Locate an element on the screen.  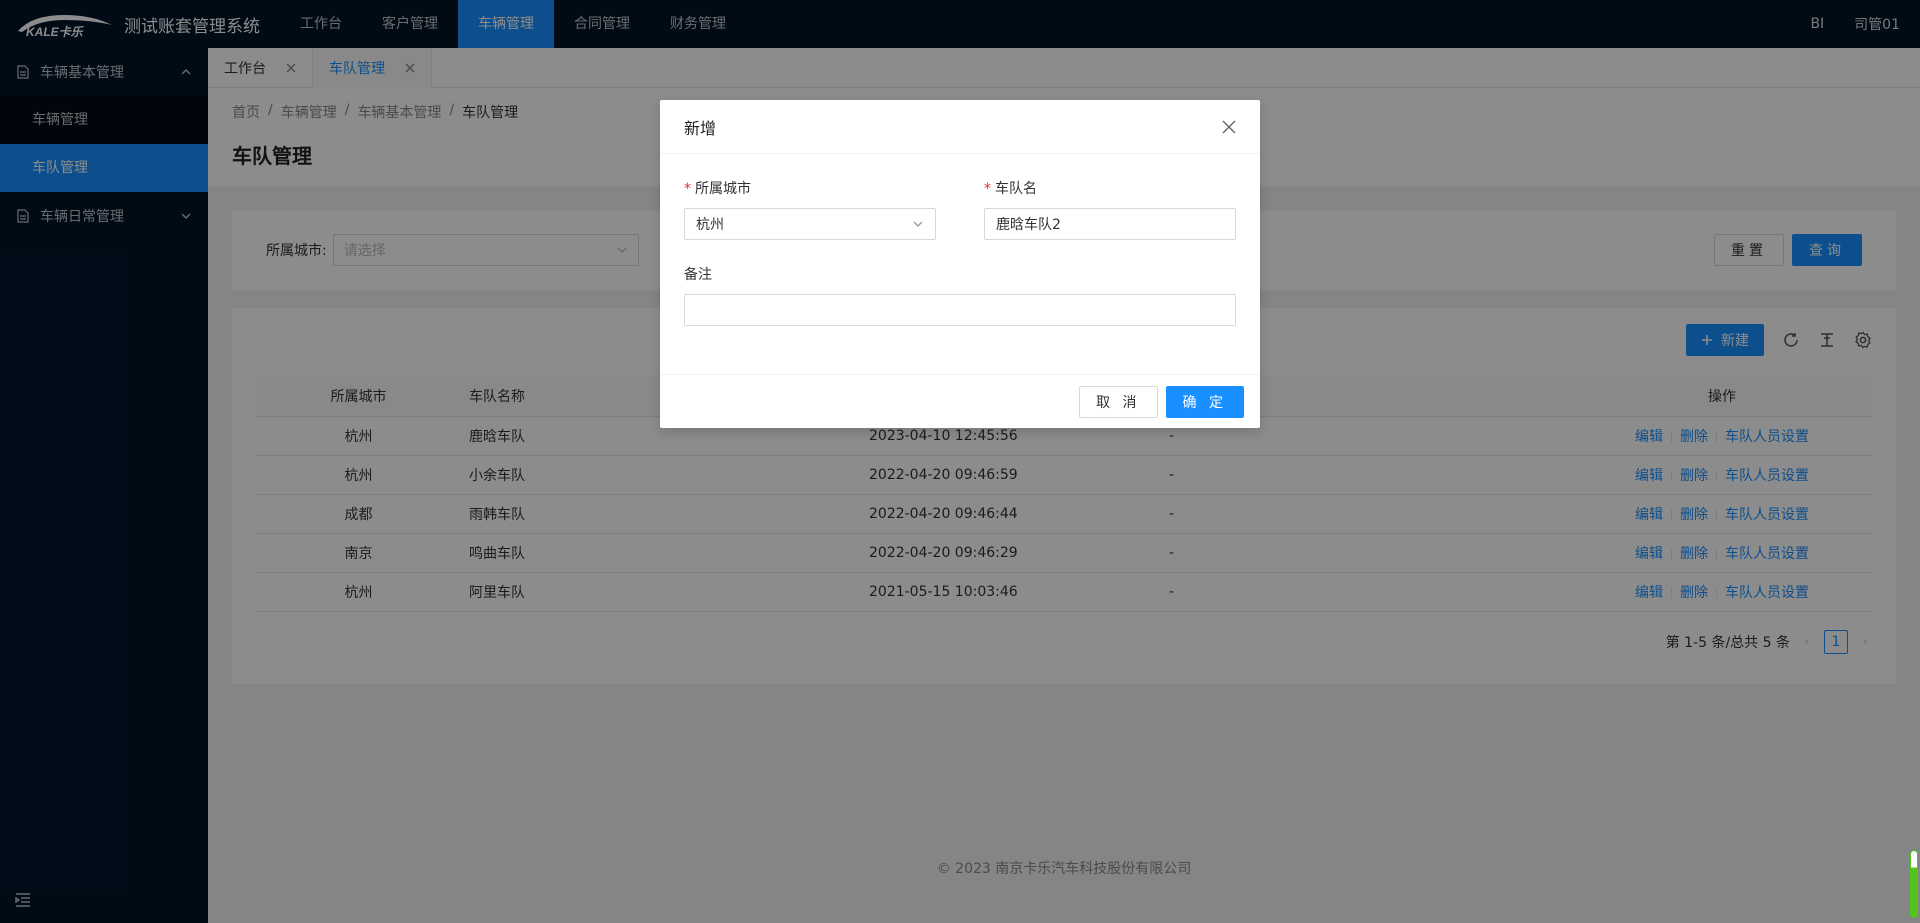
team-form-item: * 车队名 鹿晗车队2 is located at coordinates (1110, 209).